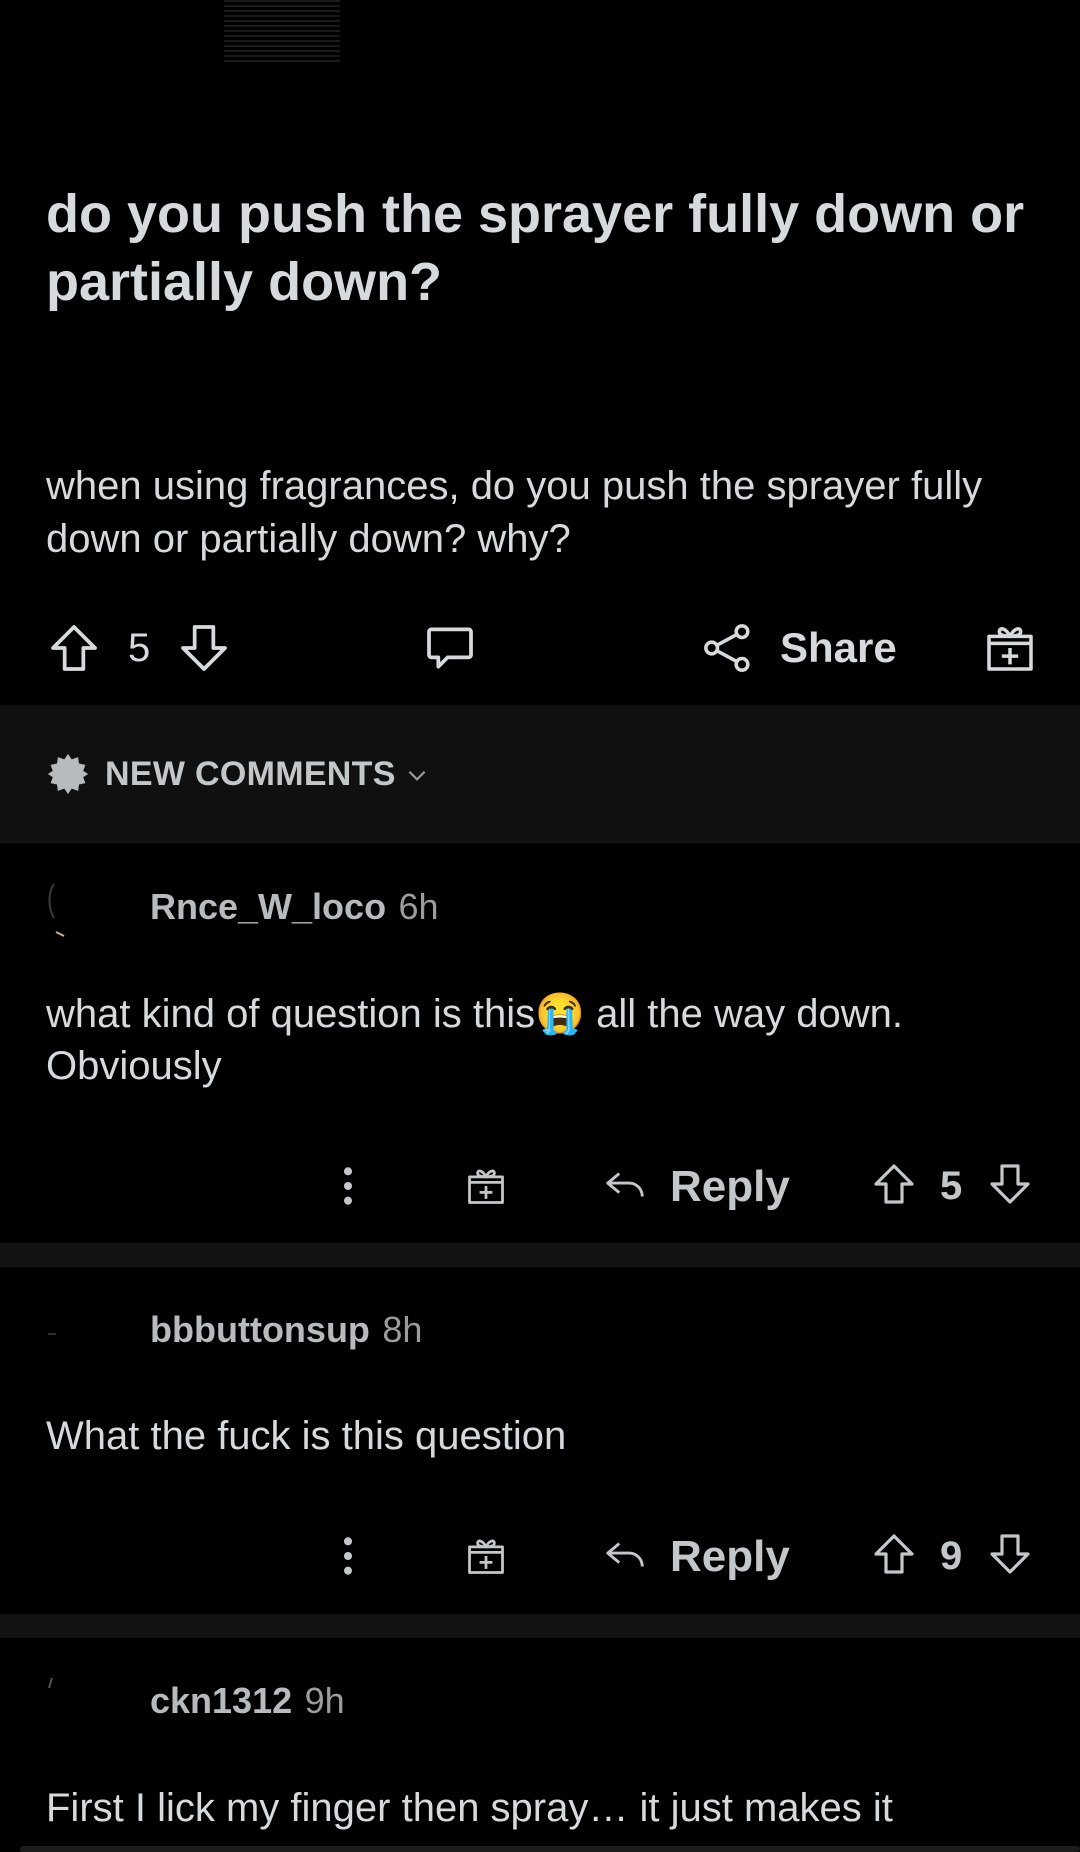  Describe the element at coordinates (418, 906) in the screenshot. I see `comment-age: 6h` at that location.